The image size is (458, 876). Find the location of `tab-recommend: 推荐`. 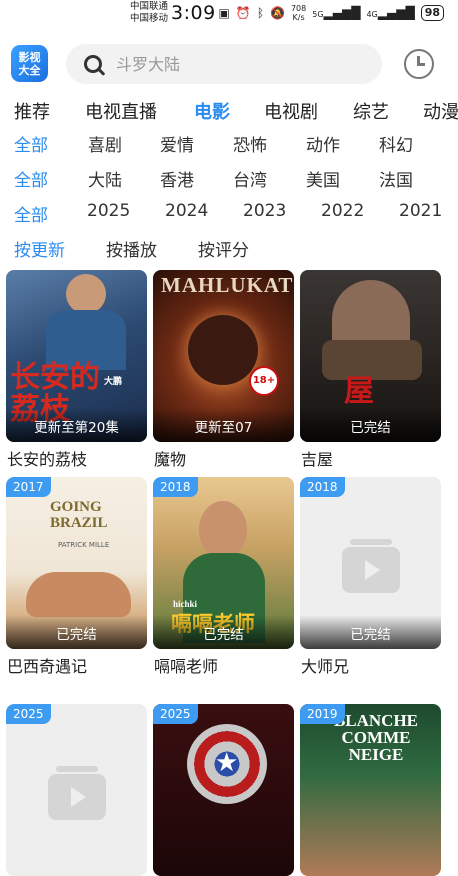

tab-recommend: 推荐 is located at coordinates (32, 111).